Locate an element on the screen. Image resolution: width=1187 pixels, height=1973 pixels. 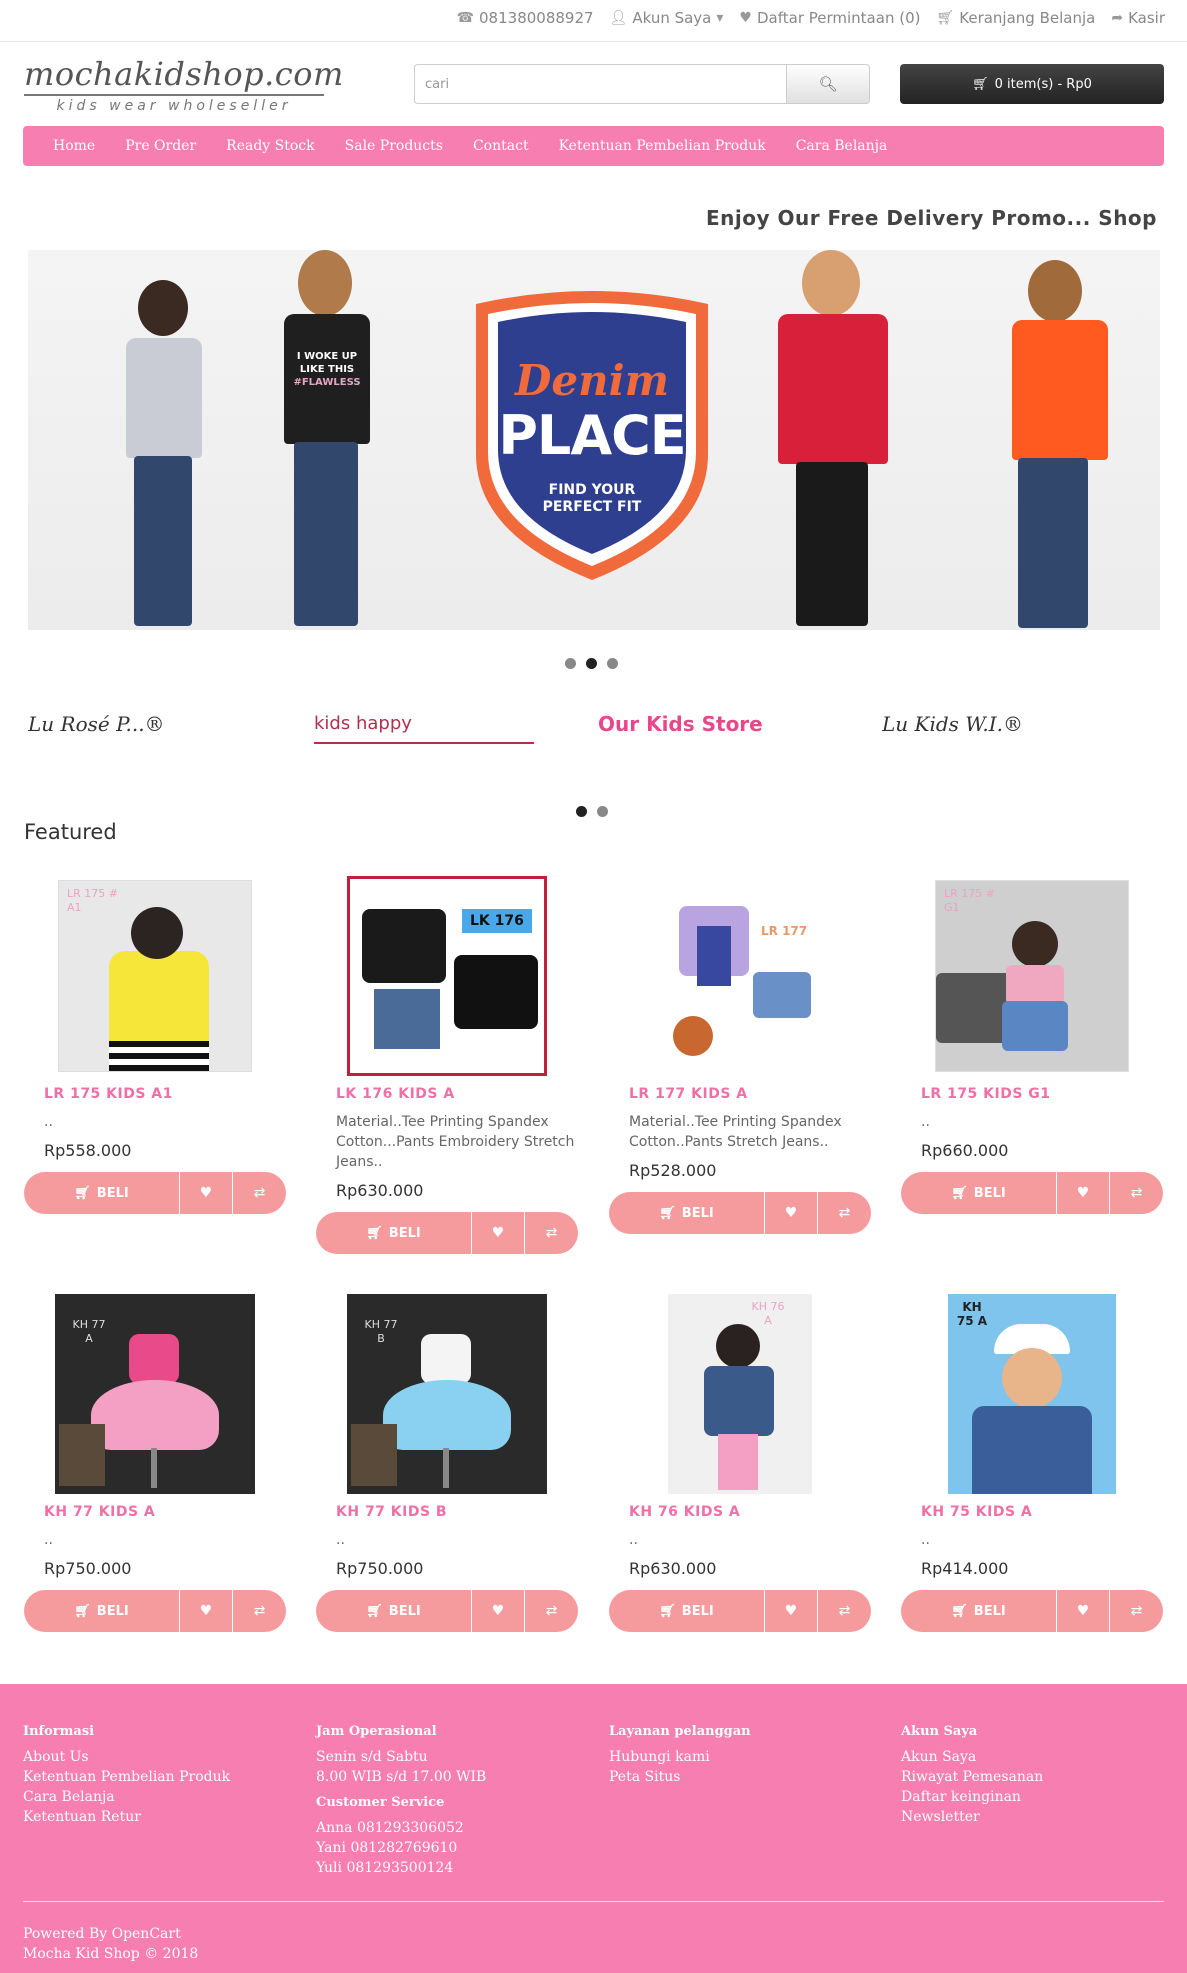
brand-logo-2: kids happy is located at coordinates (424, 724).